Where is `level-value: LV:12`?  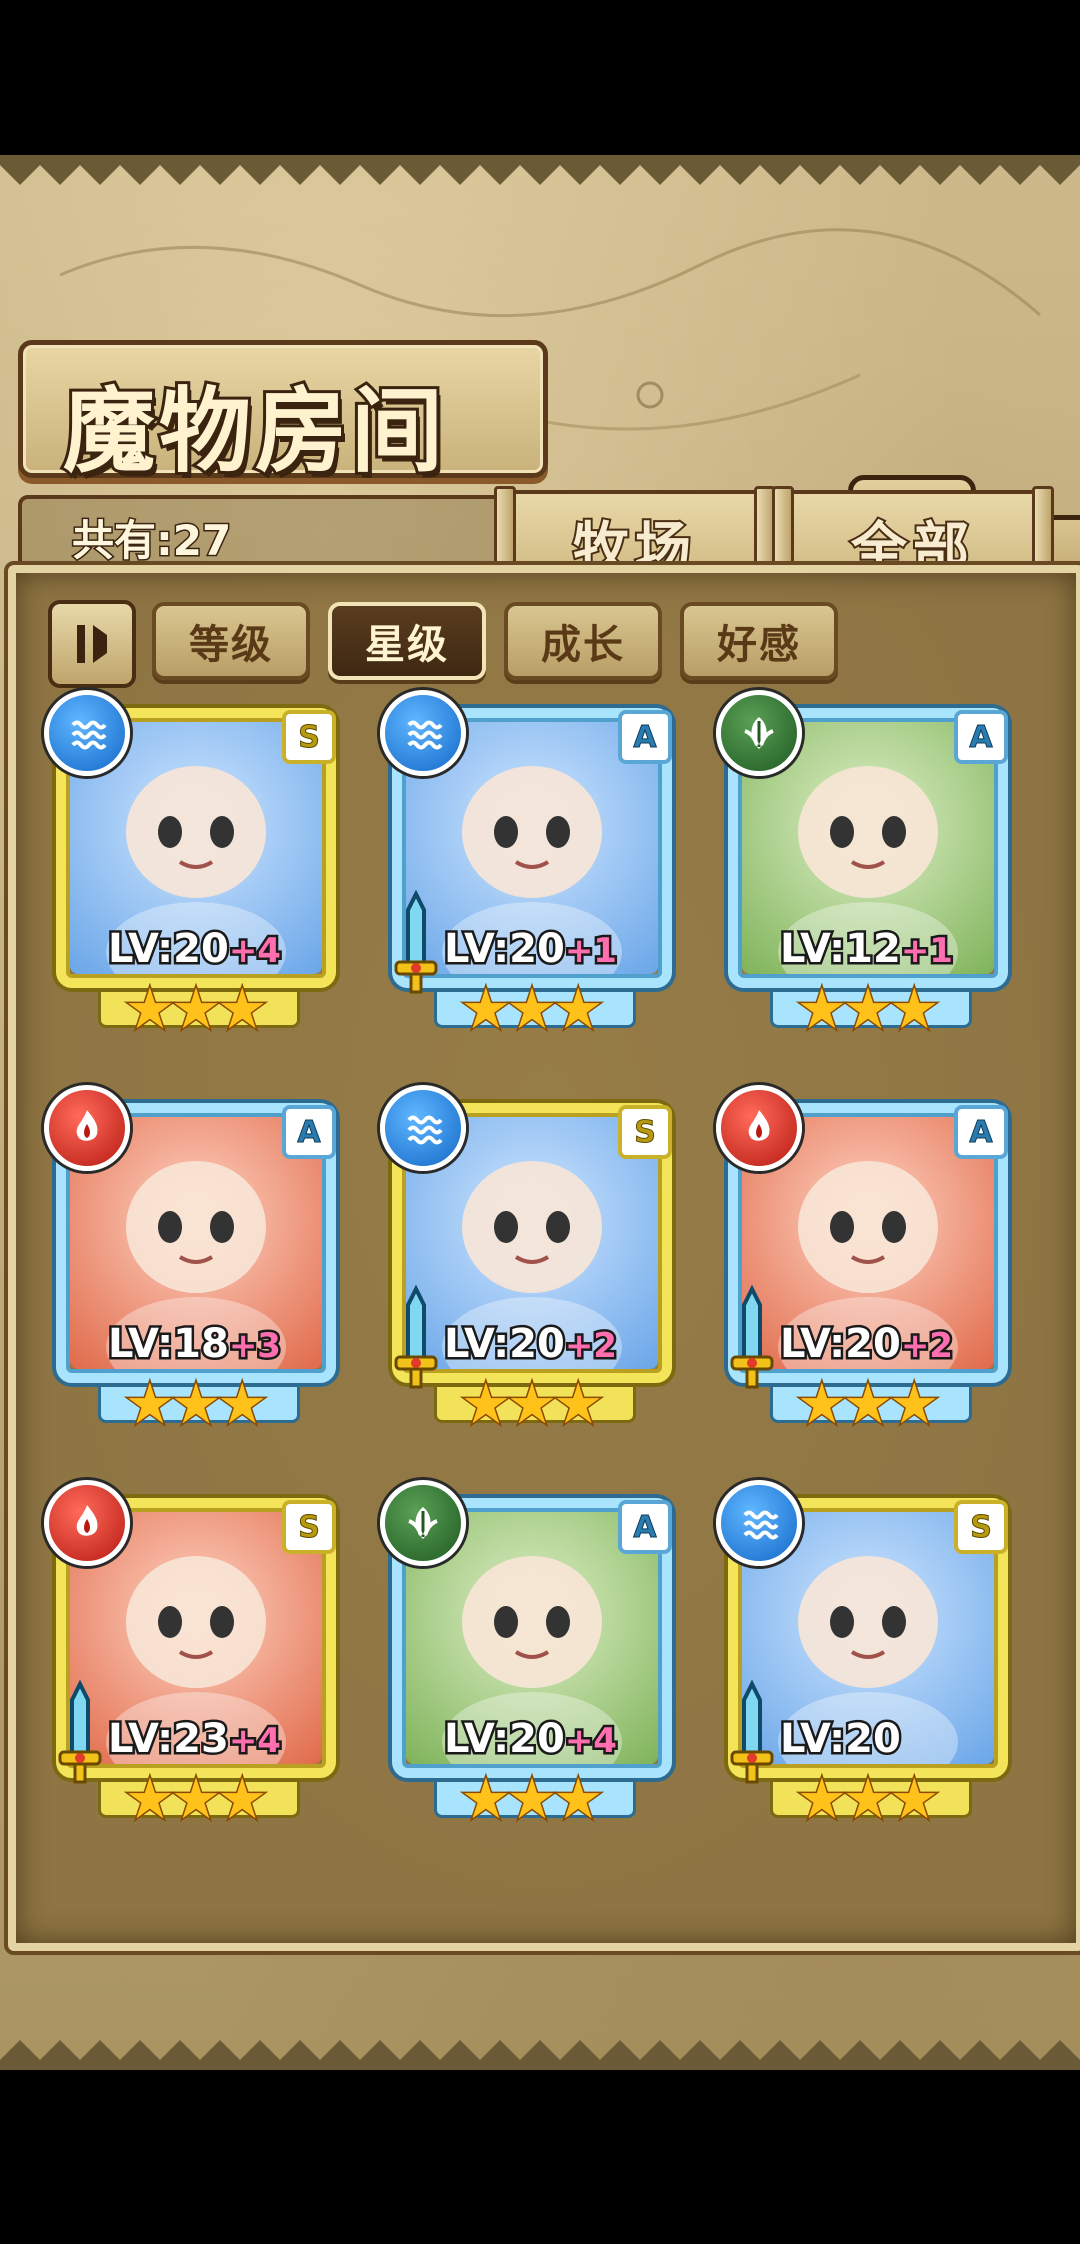 level-value: LV:12 is located at coordinates (841, 949).